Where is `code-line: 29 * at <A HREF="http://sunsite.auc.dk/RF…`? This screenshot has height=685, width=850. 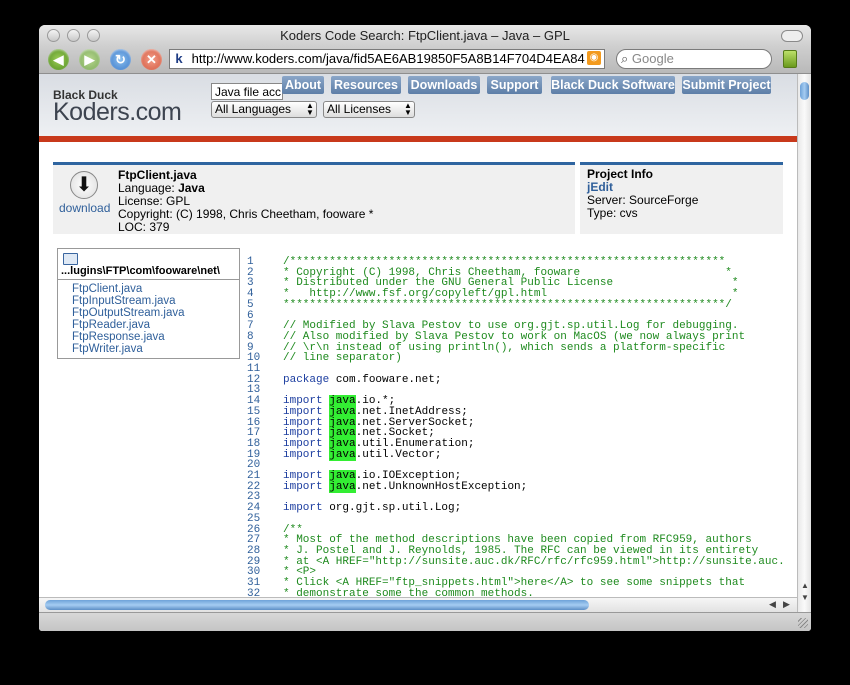 code-line: 29 * at <A HREF="http://sunsite.auc.dk/RF… is located at coordinates (516, 561).